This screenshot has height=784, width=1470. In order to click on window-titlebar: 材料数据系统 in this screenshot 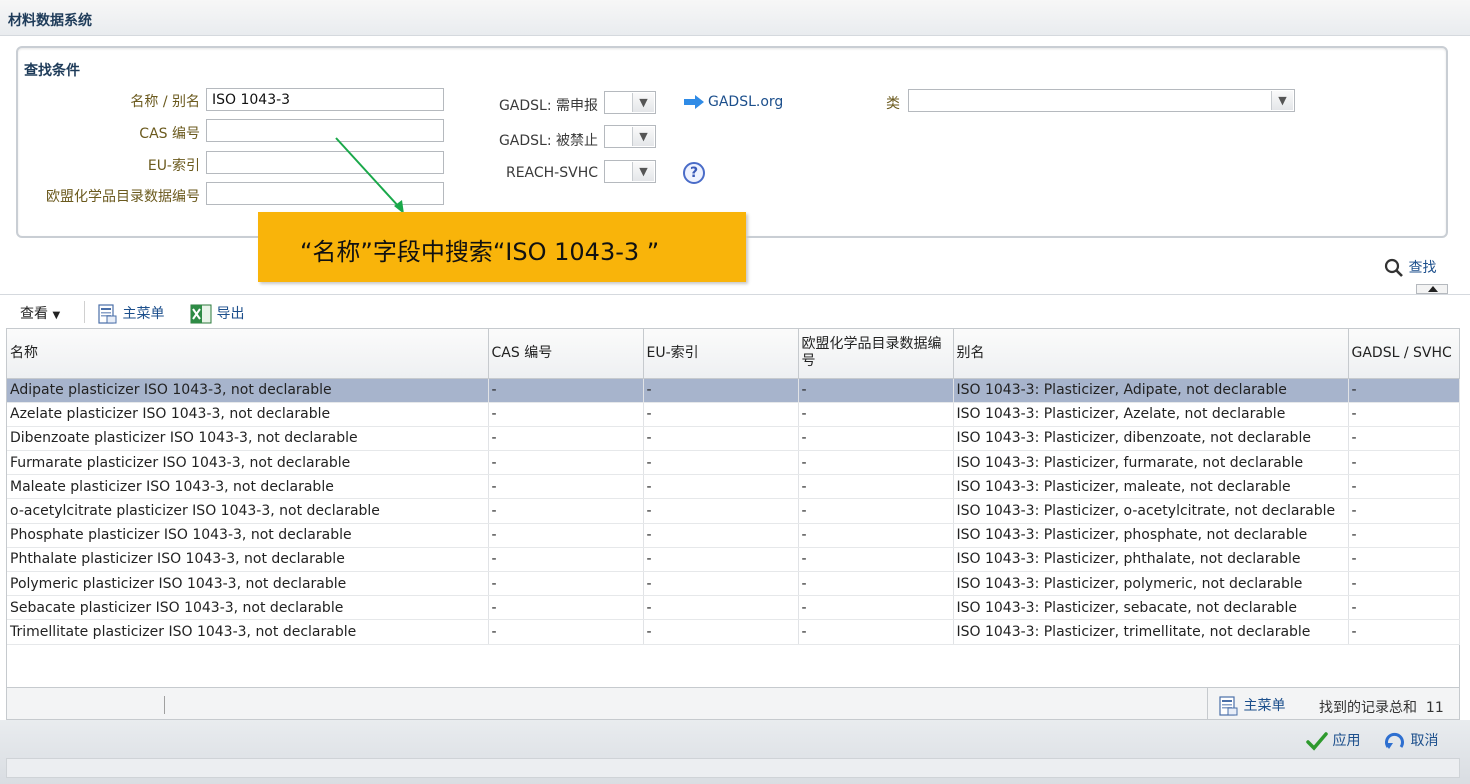, I will do `click(735, 18)`.